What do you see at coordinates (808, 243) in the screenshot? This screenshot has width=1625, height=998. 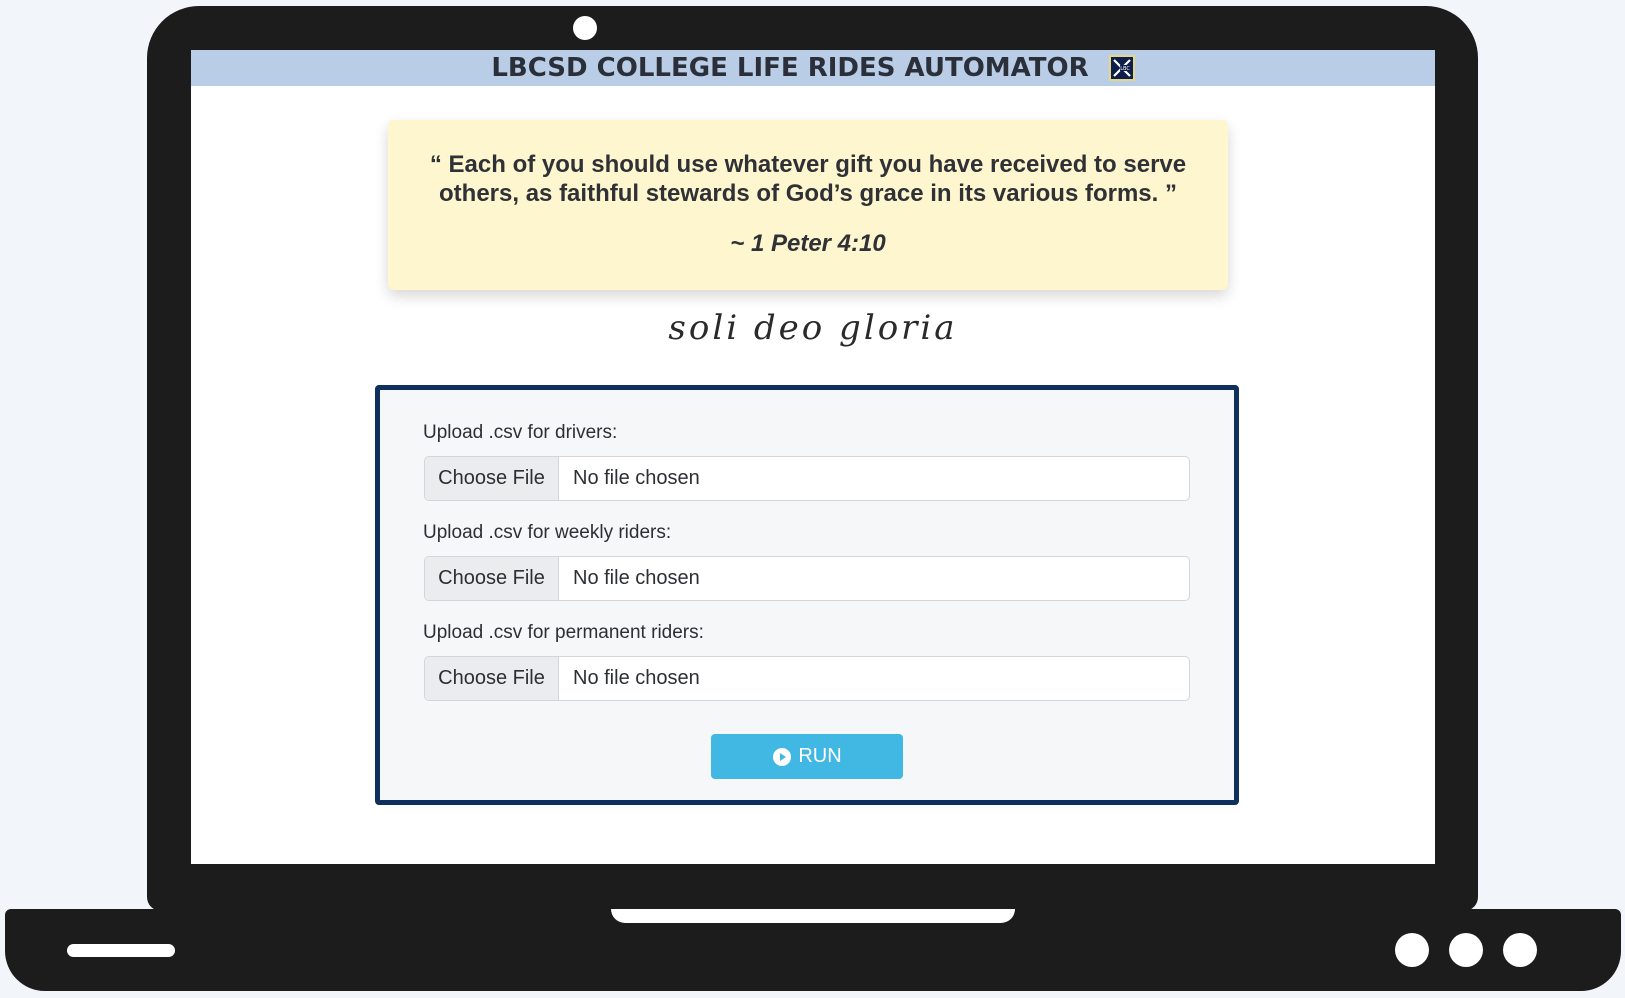 I see `verse-reference: ~ 1 Peter 4:10` at bounding box center [808, 243].